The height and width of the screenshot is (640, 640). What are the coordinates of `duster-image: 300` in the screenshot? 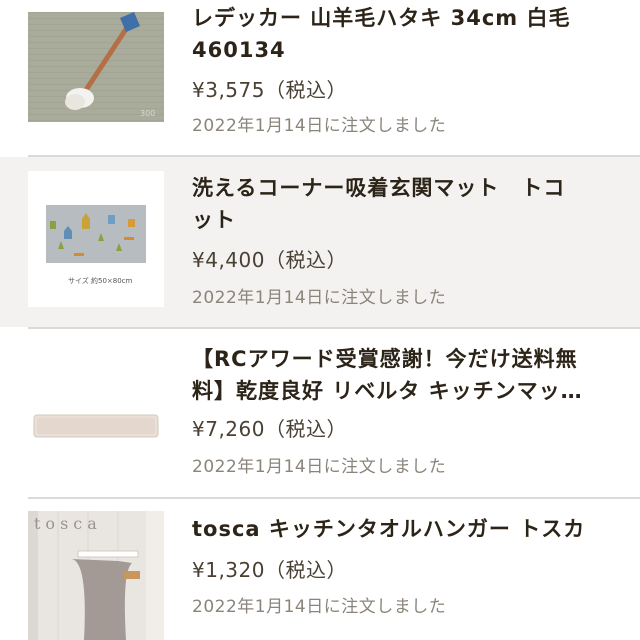 It's located at (96, 67).